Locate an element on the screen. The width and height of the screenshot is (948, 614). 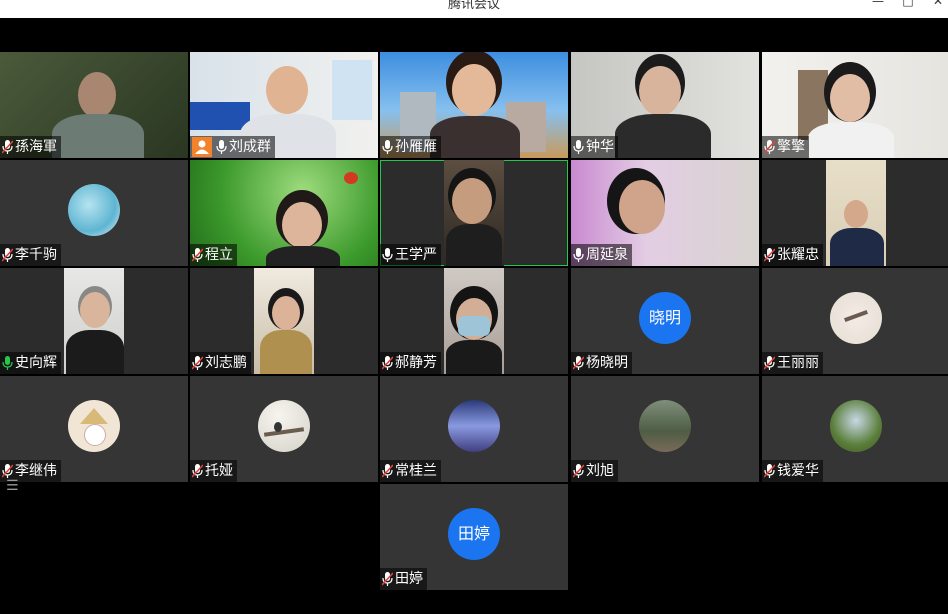
participant-tile: 刘成群 is located at coordinates (284, 105).